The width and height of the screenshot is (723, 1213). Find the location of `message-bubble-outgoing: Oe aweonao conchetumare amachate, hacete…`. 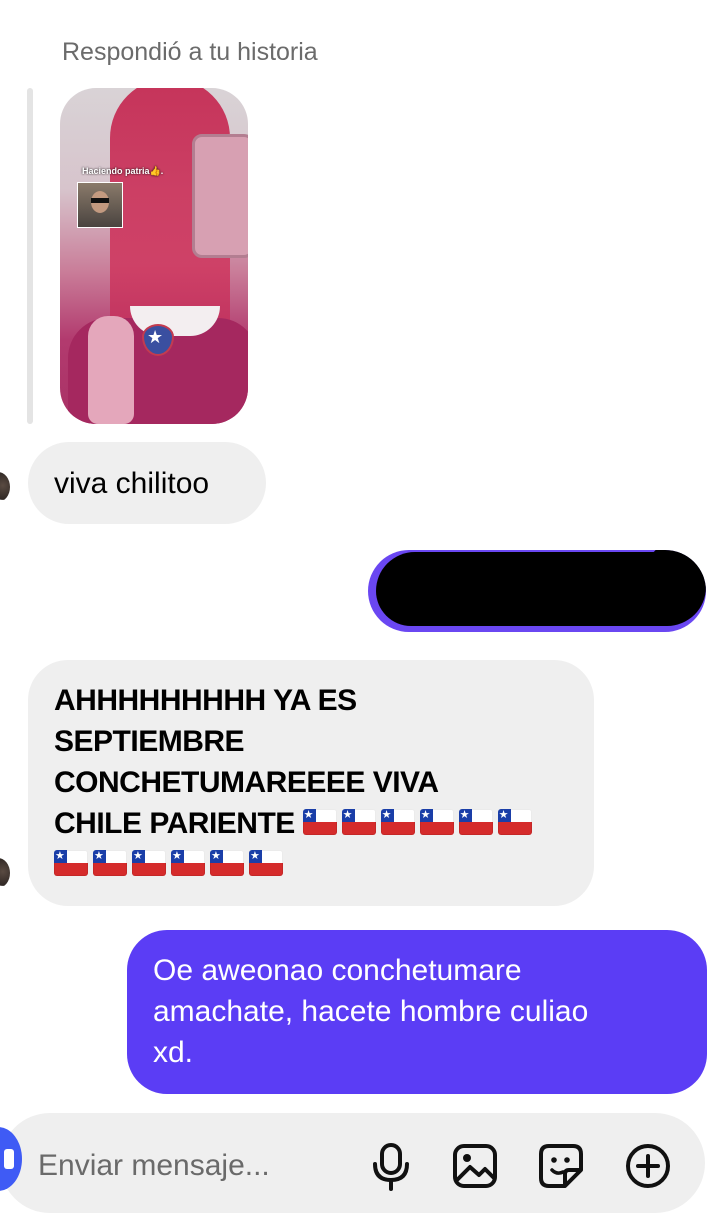

message-bubble-outgoing: Oe aweonao conchetumare amachate, hacete… is located at coordinates (417, 1012).